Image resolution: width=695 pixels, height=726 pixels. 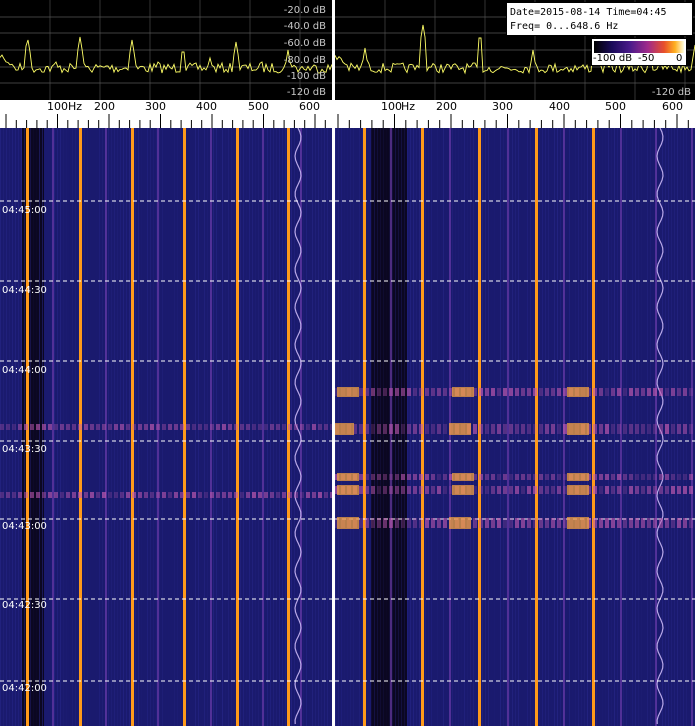 What do you see at coordinates (24, 210) in the screenshot?
I see `time-label-044500: 04:45:00` at bounding box center [24, 210].